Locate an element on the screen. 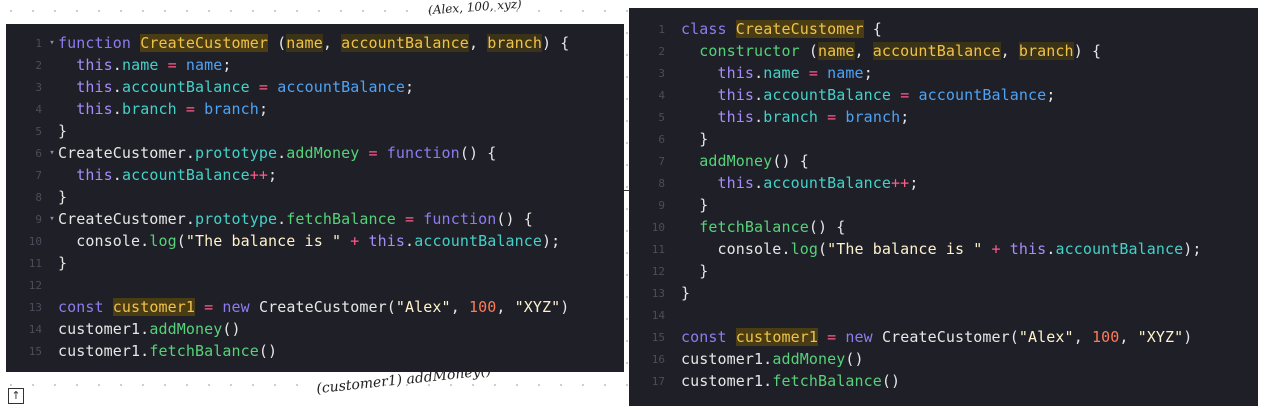 The width and height of the screenshot is (1264, 406). line-number: 6 is located at coordinates (661, 139).